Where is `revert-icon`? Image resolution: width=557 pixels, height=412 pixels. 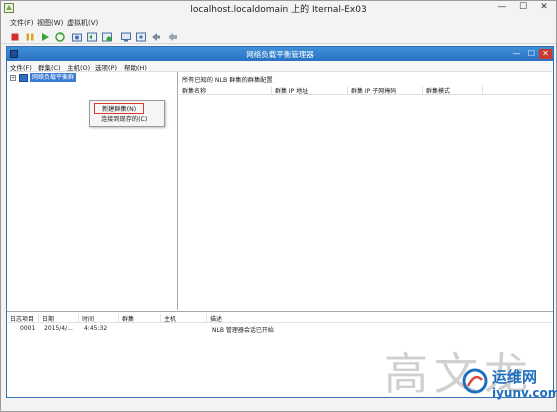
revert-icon is located at coordinates (92, 37).